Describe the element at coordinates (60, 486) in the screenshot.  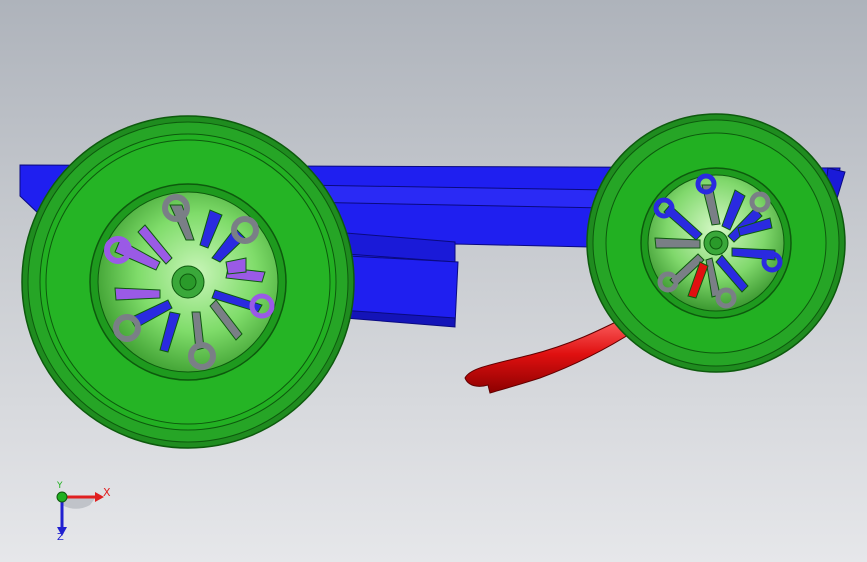
I see `y-axis-label: Y` at that location.